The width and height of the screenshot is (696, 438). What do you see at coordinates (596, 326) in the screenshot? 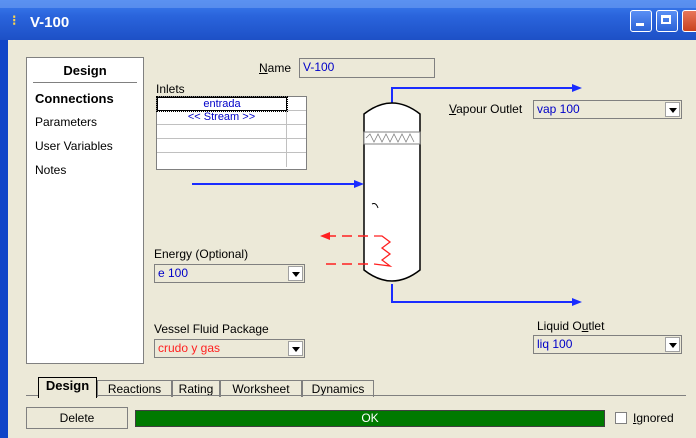
I see `liquid-outlet-label-text: tlet` at bounding box center [596, 326].